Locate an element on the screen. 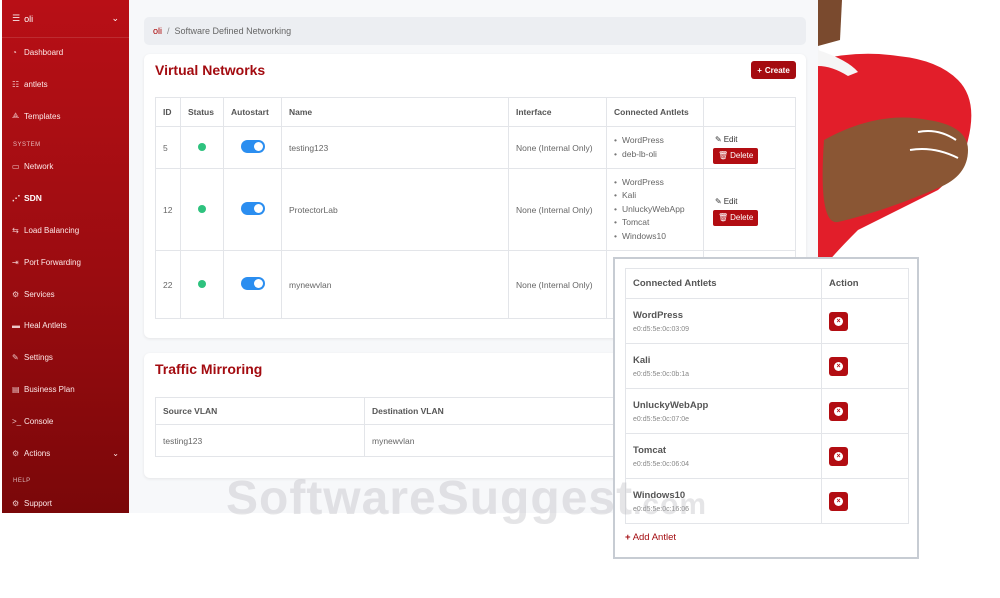 The image size is (1000, 598). sidebar-section-help: HELP is located at coordinates (22, 481).